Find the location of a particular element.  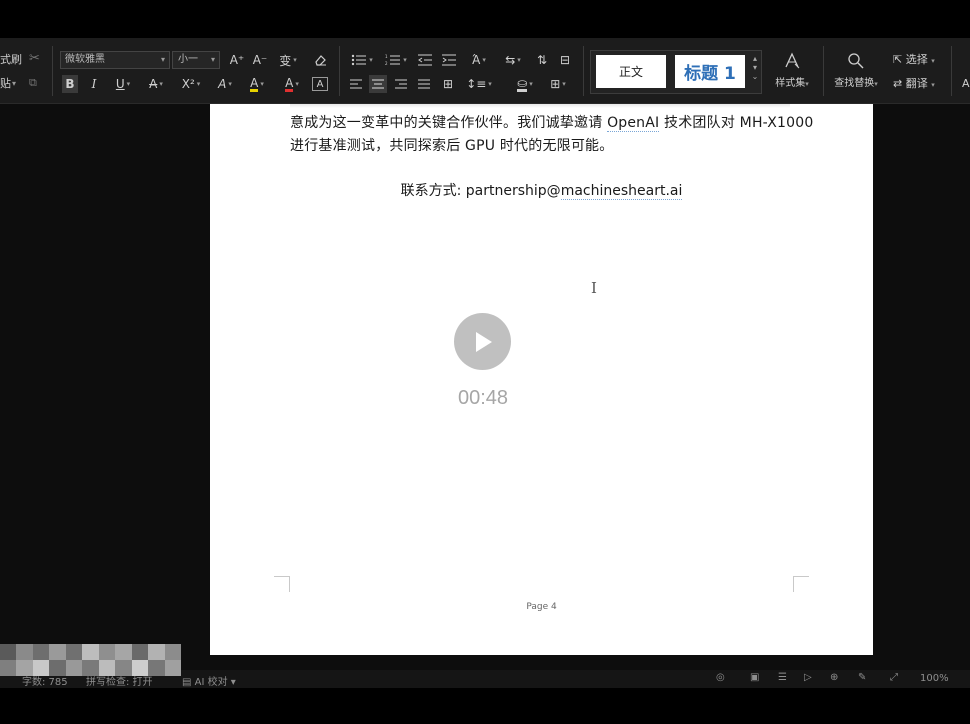

select-label: 选择 is located at coordinates (916, 59).